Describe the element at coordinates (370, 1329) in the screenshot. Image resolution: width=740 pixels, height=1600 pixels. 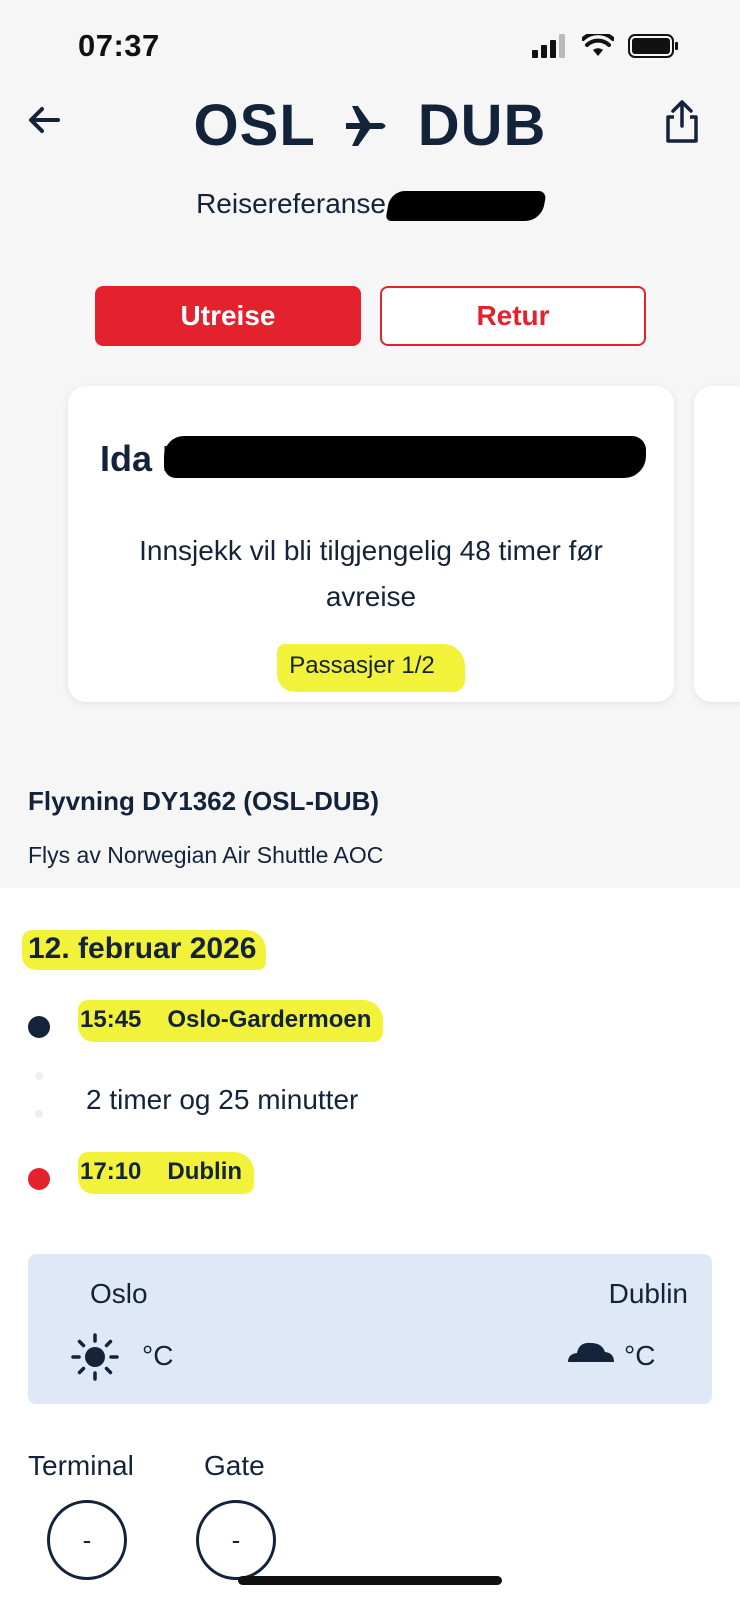
I see `weather-panel: Oslo Dublin °C °C` at that location.